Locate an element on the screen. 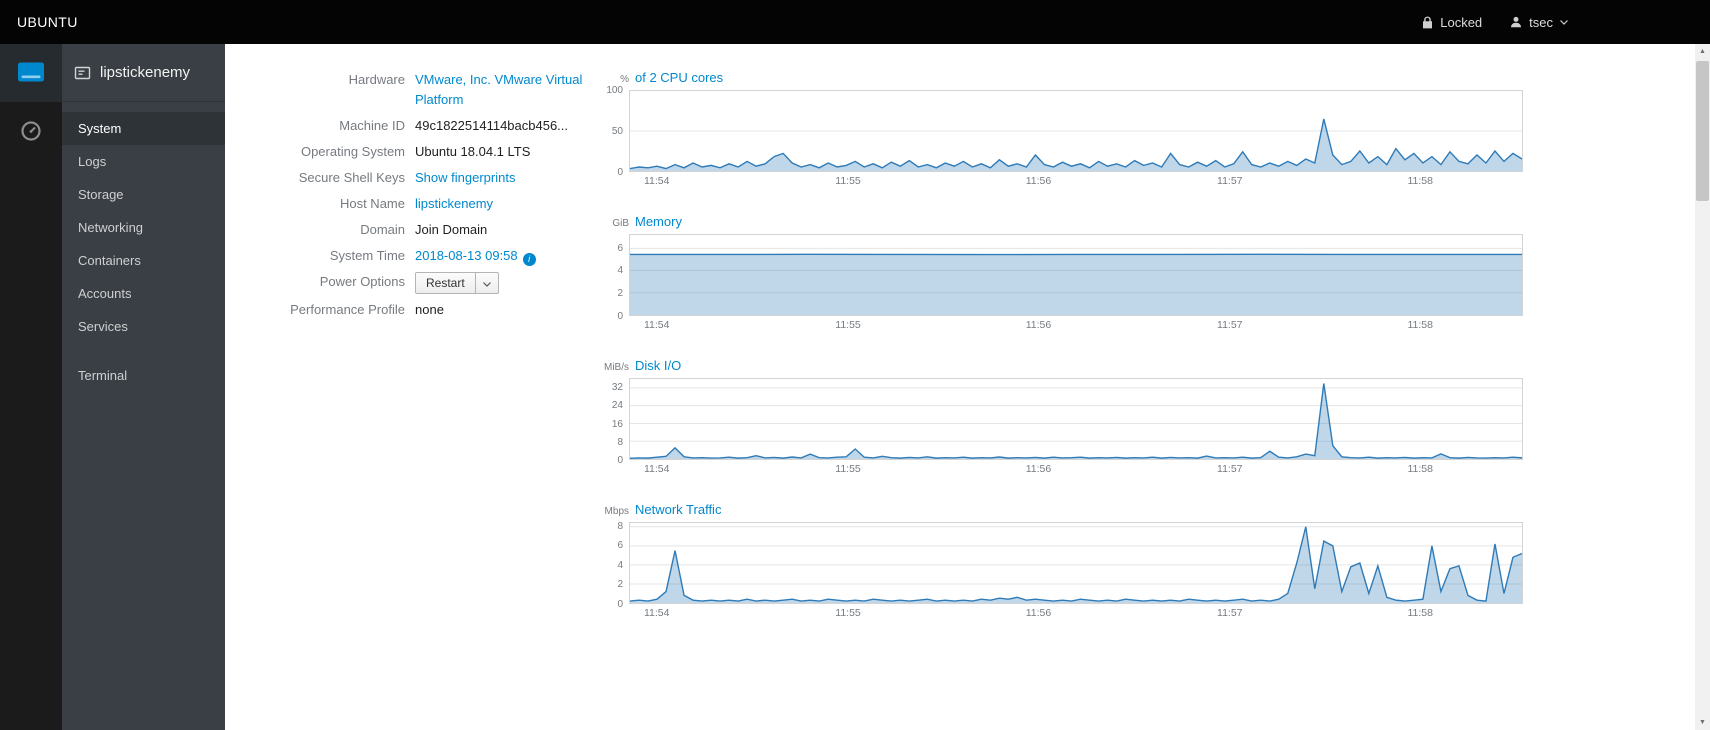 The height and width of the screenshot is (730, 1710). sidebar-item-label: Containers is located at coordinates (109, 260).